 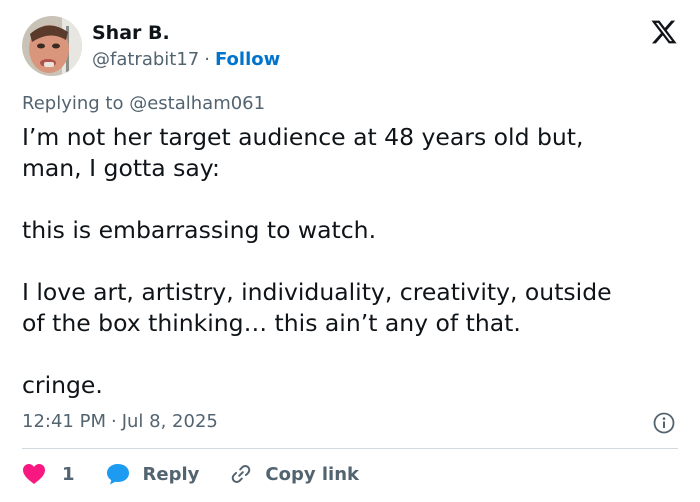 I want to click on copy-link-label: Copy link, so click(x=312, y=474).